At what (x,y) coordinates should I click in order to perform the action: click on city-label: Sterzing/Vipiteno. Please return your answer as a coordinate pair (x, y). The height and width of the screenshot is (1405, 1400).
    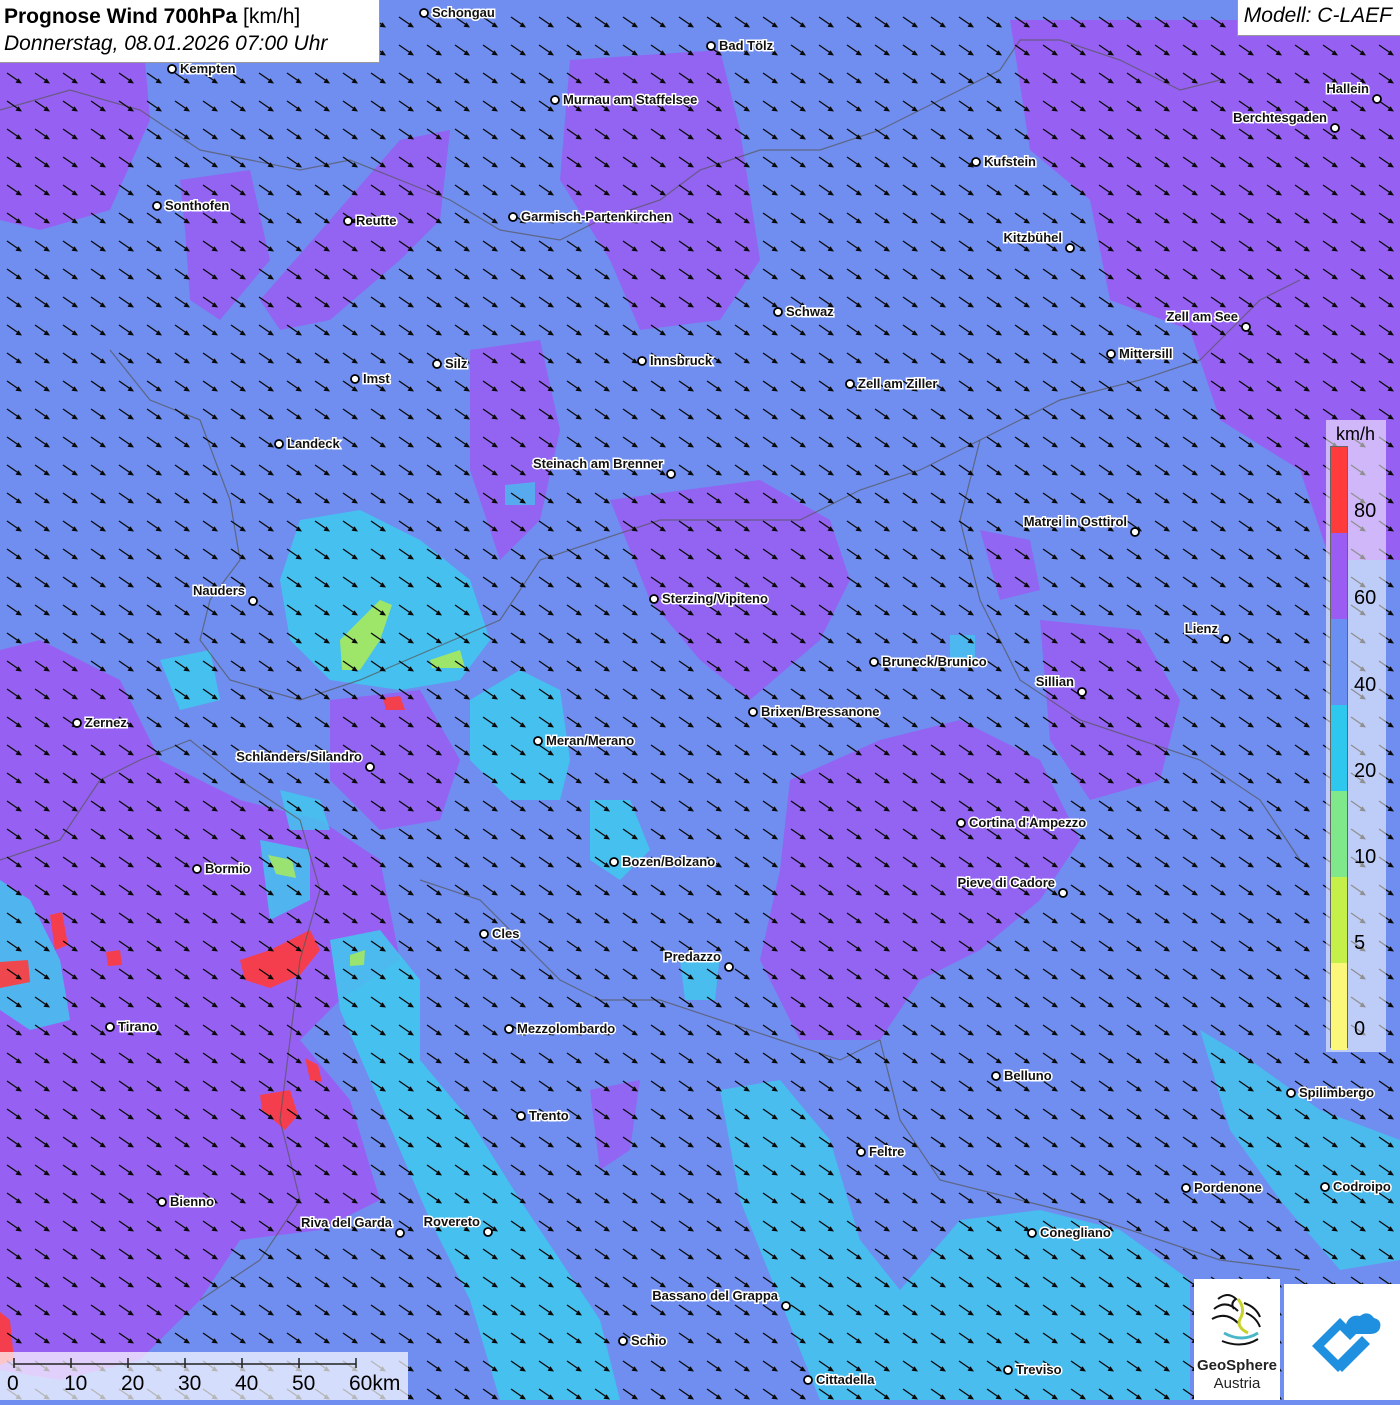
    Looking at the image, I should click on (715, 598).